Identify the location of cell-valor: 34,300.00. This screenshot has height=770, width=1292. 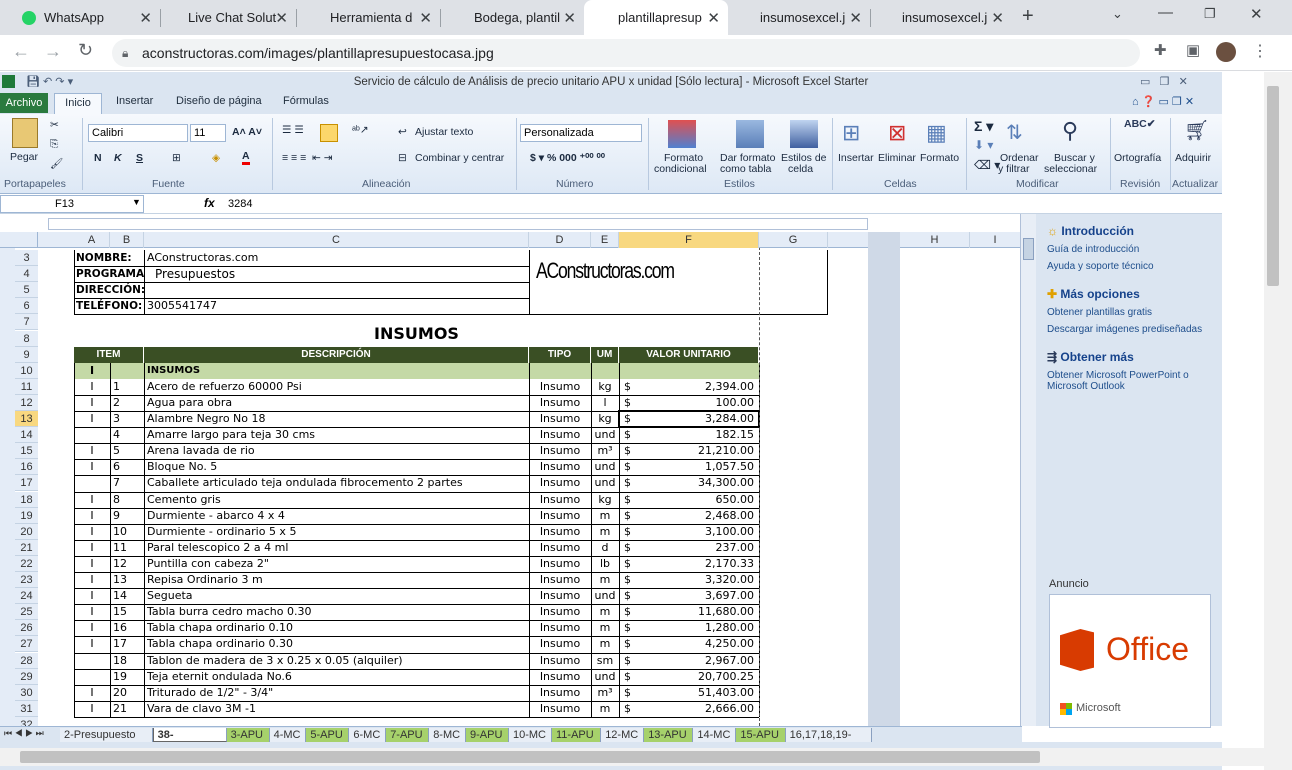
(699, 483).